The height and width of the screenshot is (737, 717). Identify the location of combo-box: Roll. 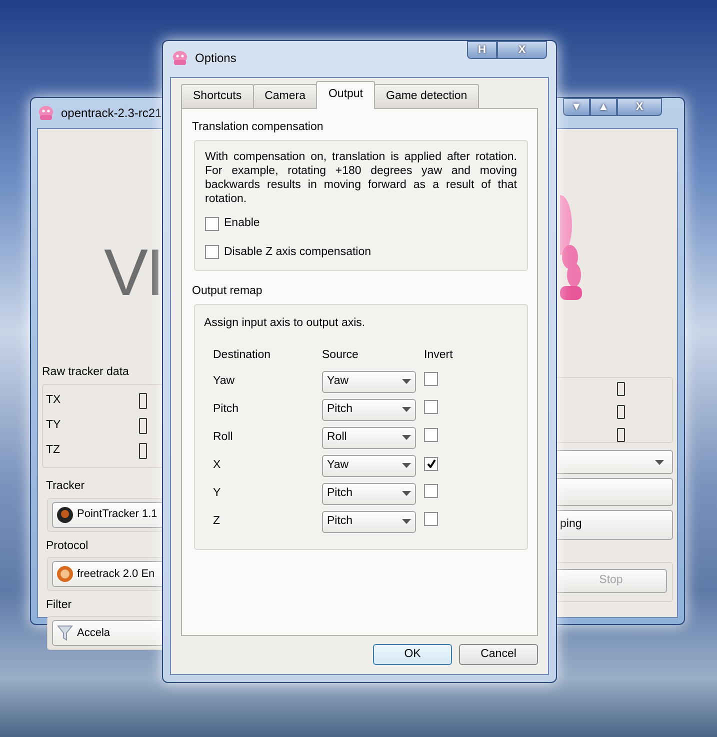
(369, 437).